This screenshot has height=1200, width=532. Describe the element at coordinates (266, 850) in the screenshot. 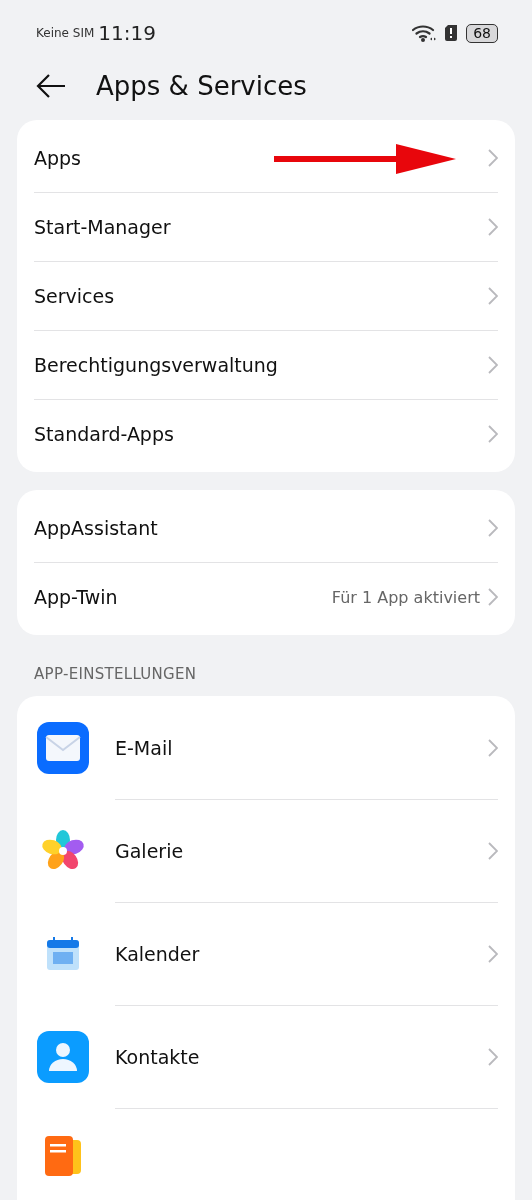

I see `app-item: Galerie` at that location.